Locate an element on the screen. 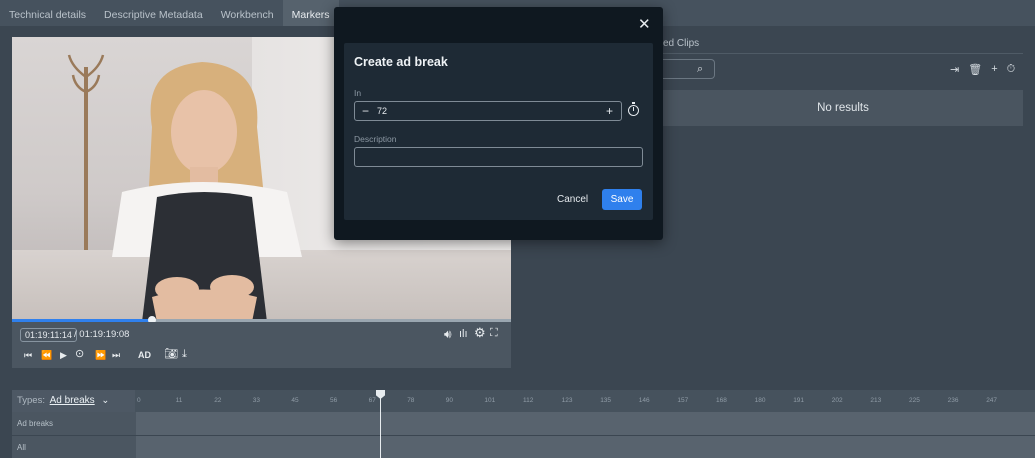  timeline-playhead is located at coordinates (380, 425).